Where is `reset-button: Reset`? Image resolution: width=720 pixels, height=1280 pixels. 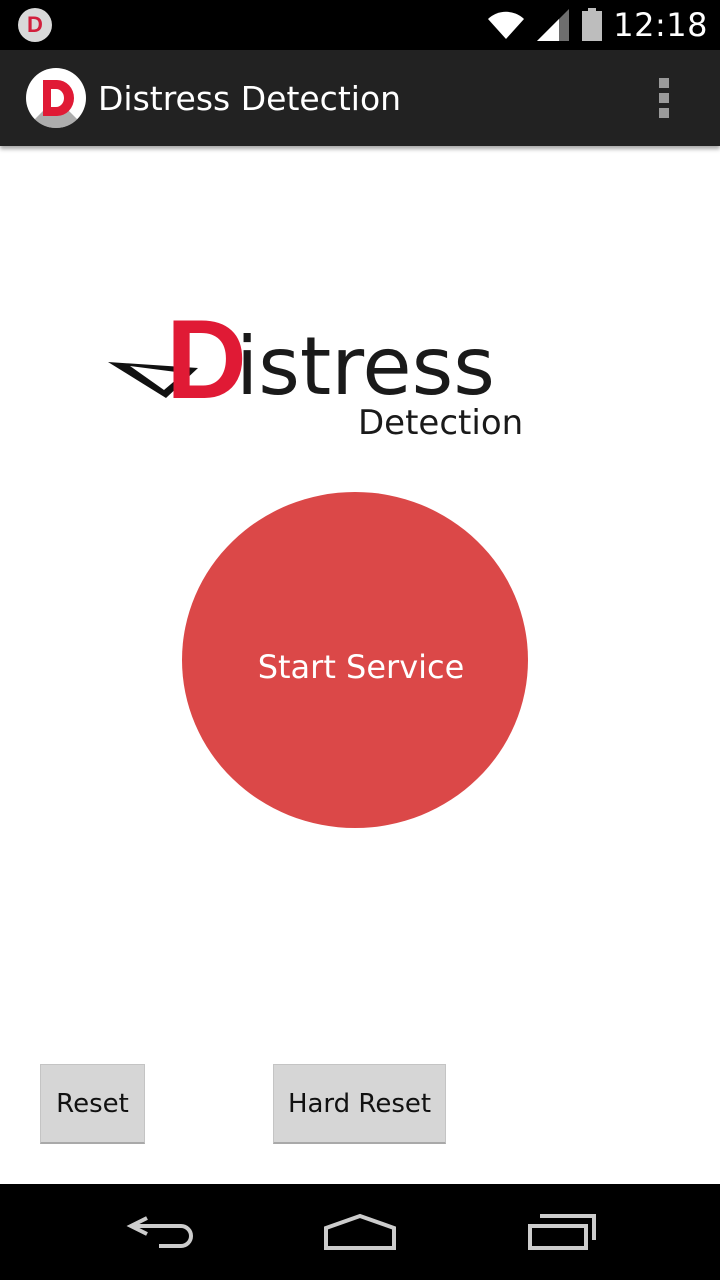
reset-button: Reset is located at coordinates (92, 1104).